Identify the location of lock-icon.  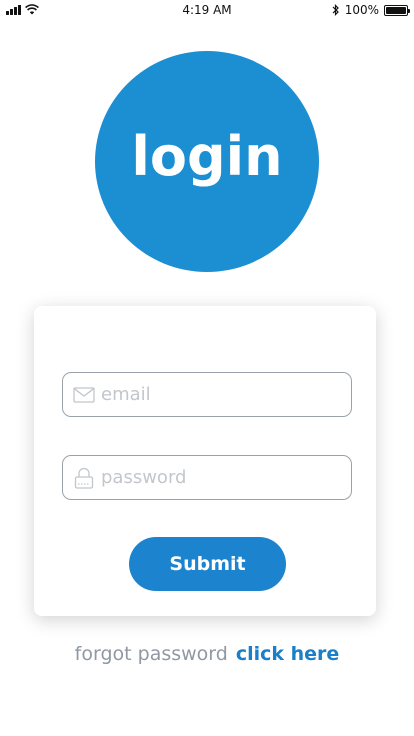
(84, 478).